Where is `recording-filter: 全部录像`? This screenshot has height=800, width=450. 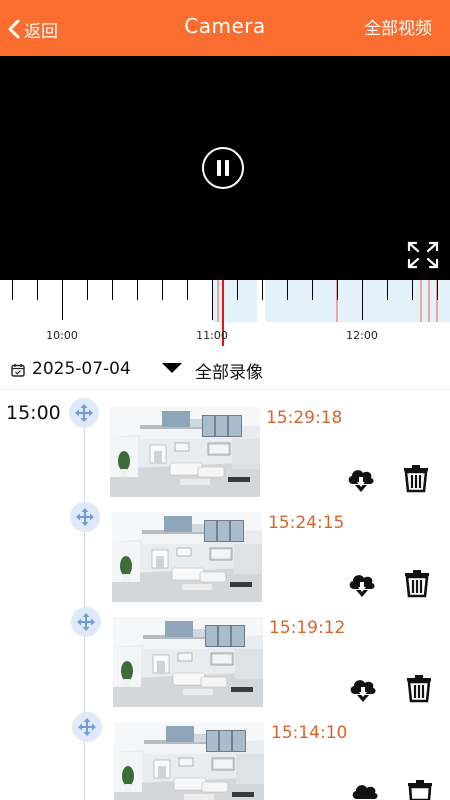
recording-filter: 全部录像 is located at coordinates (229, 370).